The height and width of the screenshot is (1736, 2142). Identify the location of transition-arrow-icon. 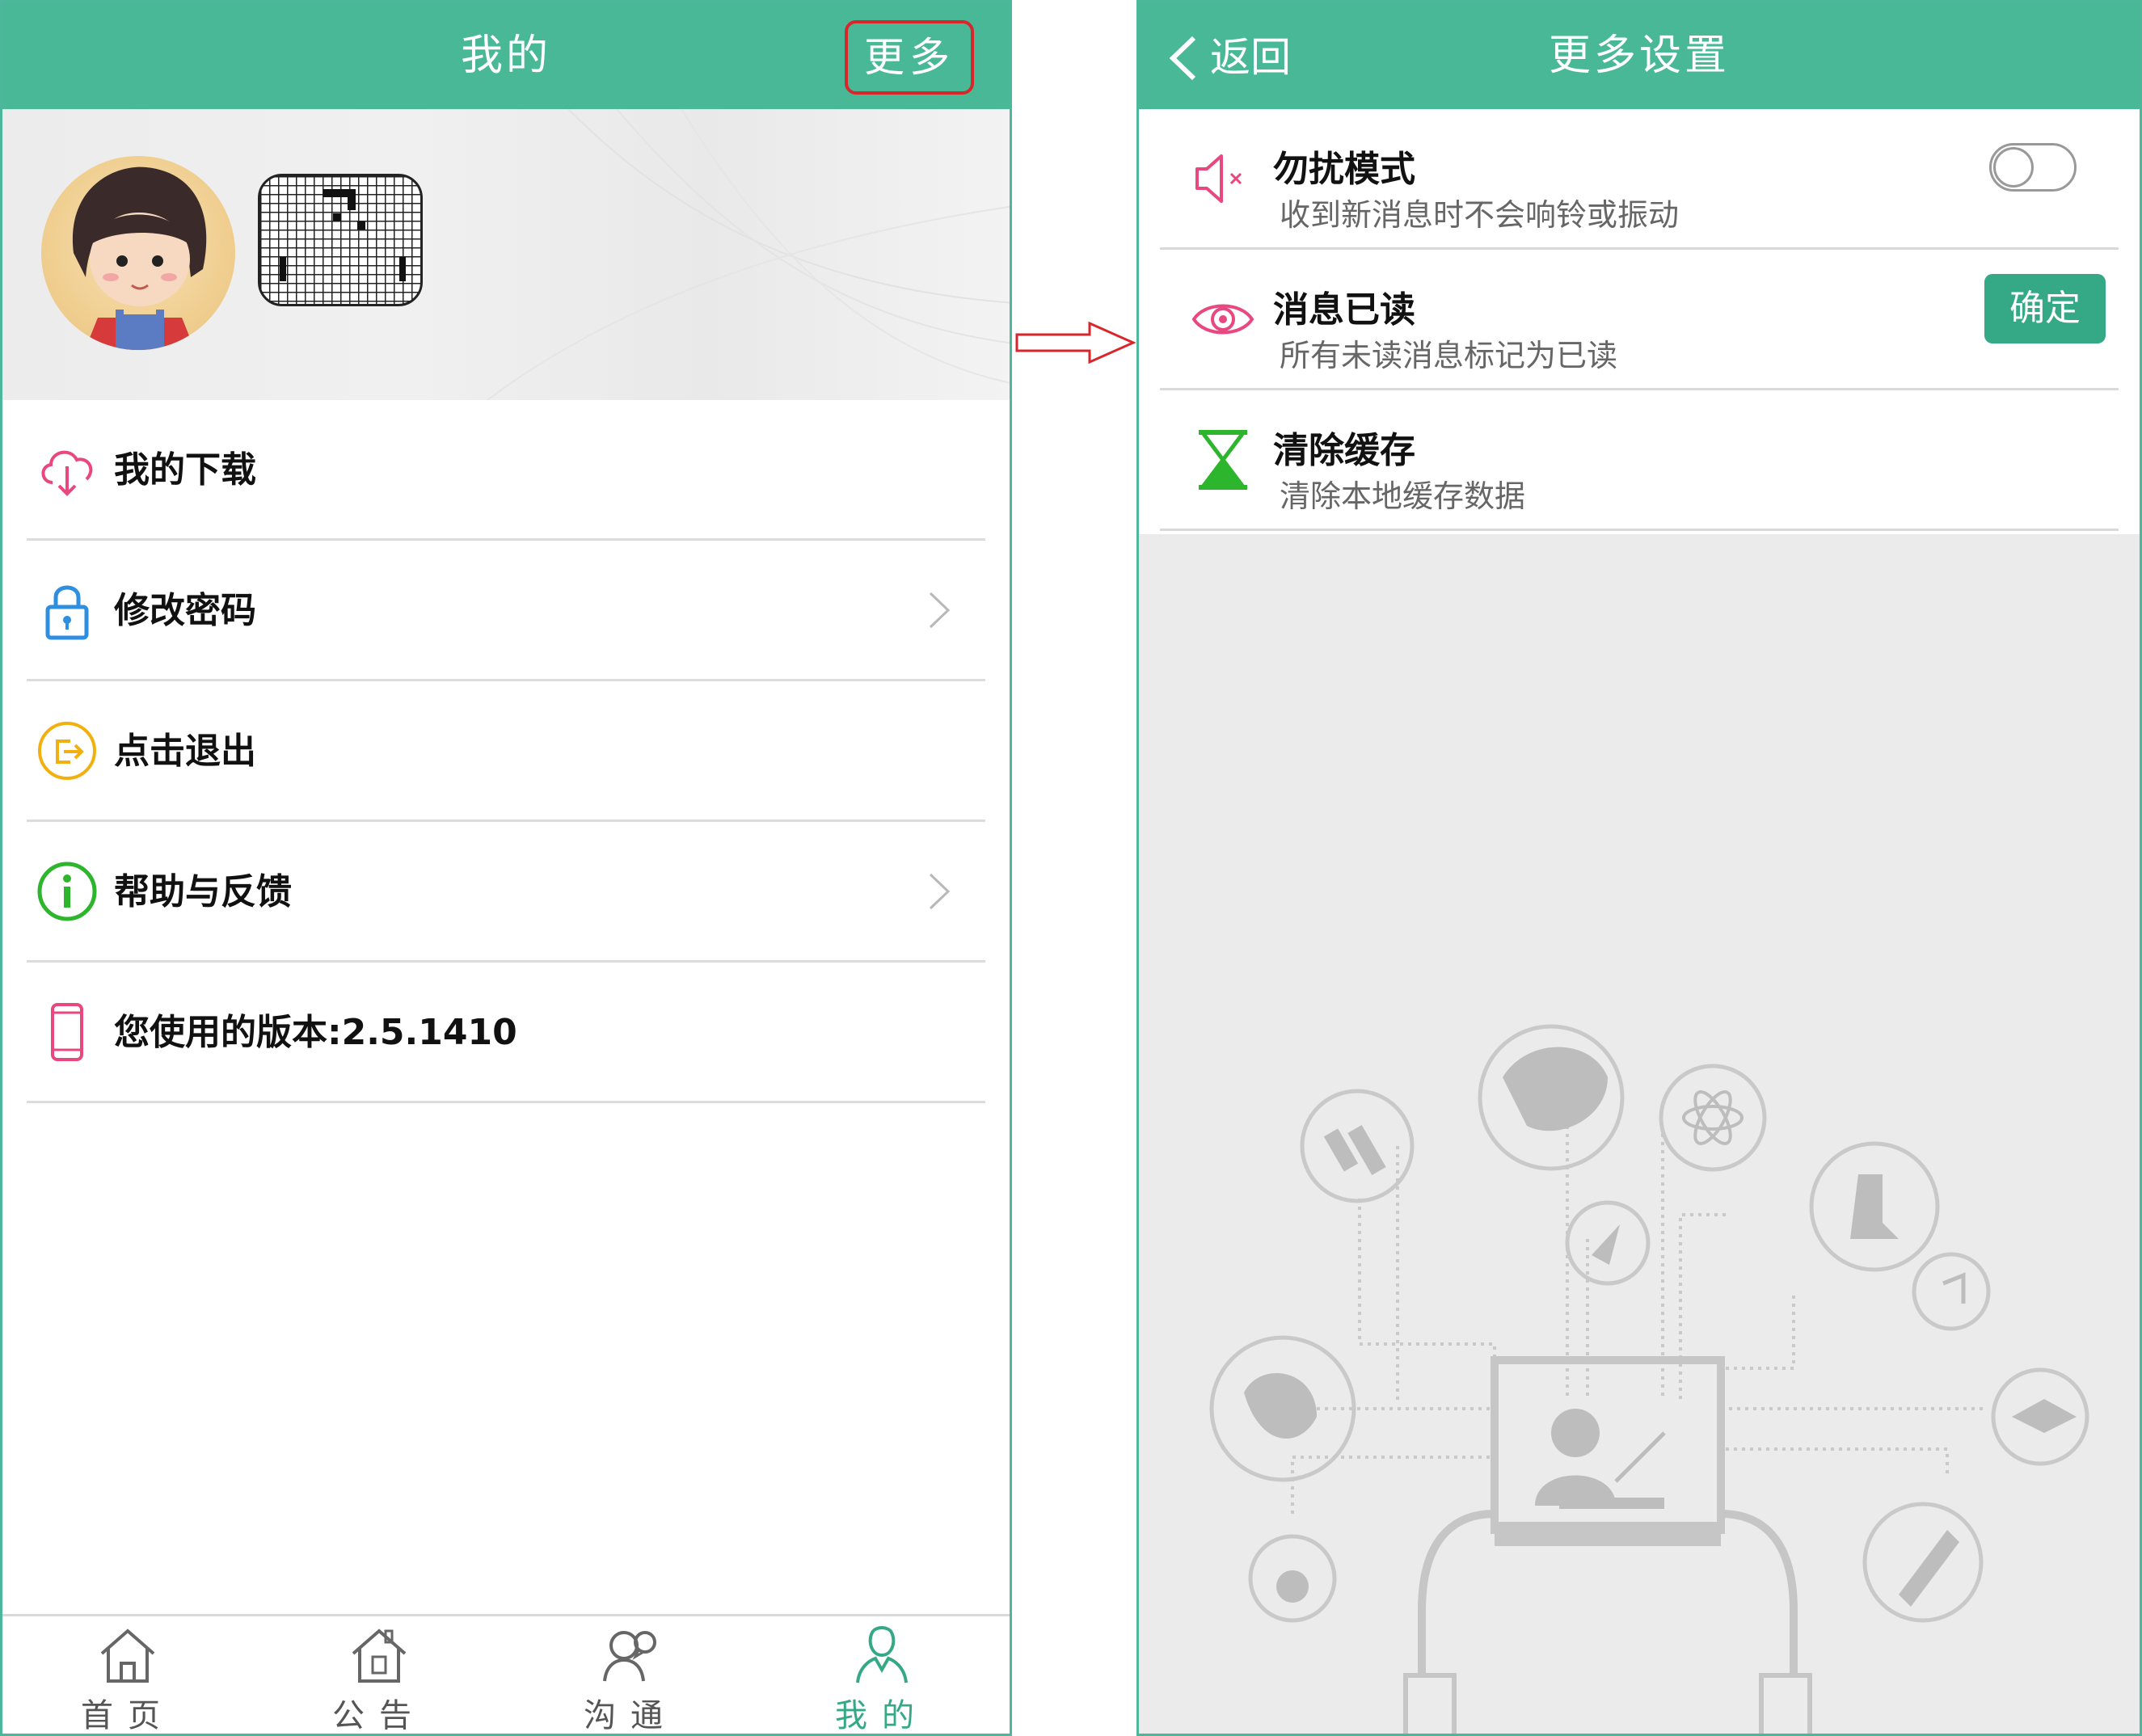
(1075, 342).